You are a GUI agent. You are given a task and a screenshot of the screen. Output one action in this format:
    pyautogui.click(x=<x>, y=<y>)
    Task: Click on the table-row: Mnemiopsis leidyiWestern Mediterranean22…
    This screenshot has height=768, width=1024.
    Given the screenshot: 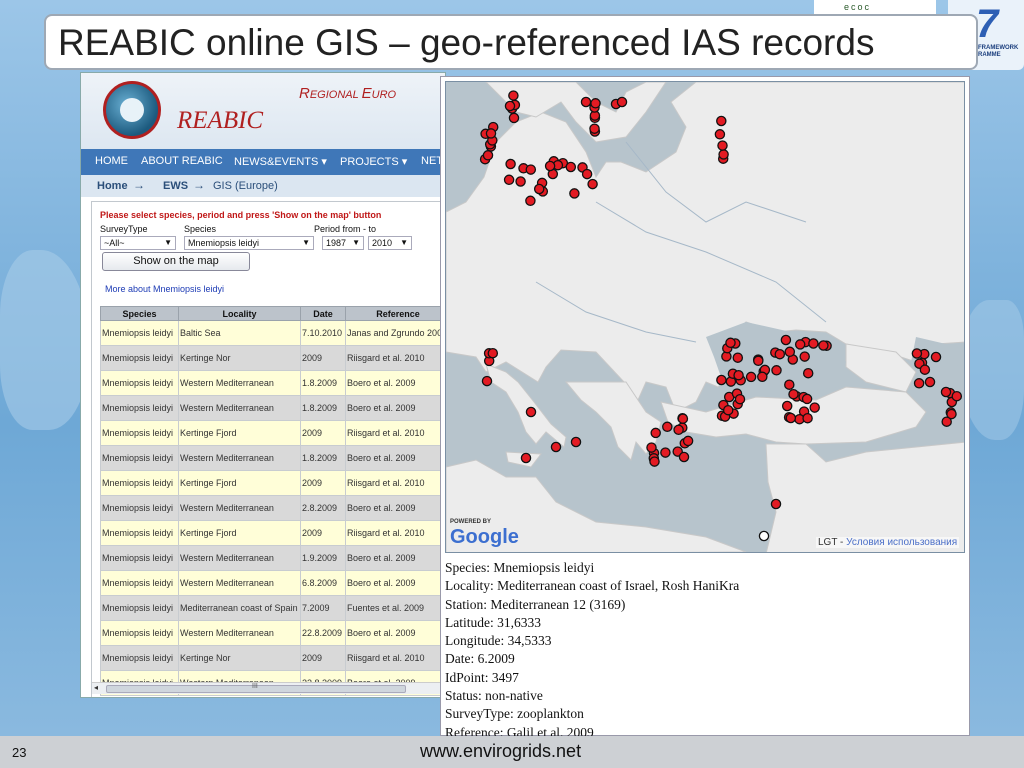 What is the action you would take?
    pyautogui.click(x=272, y=633)
    